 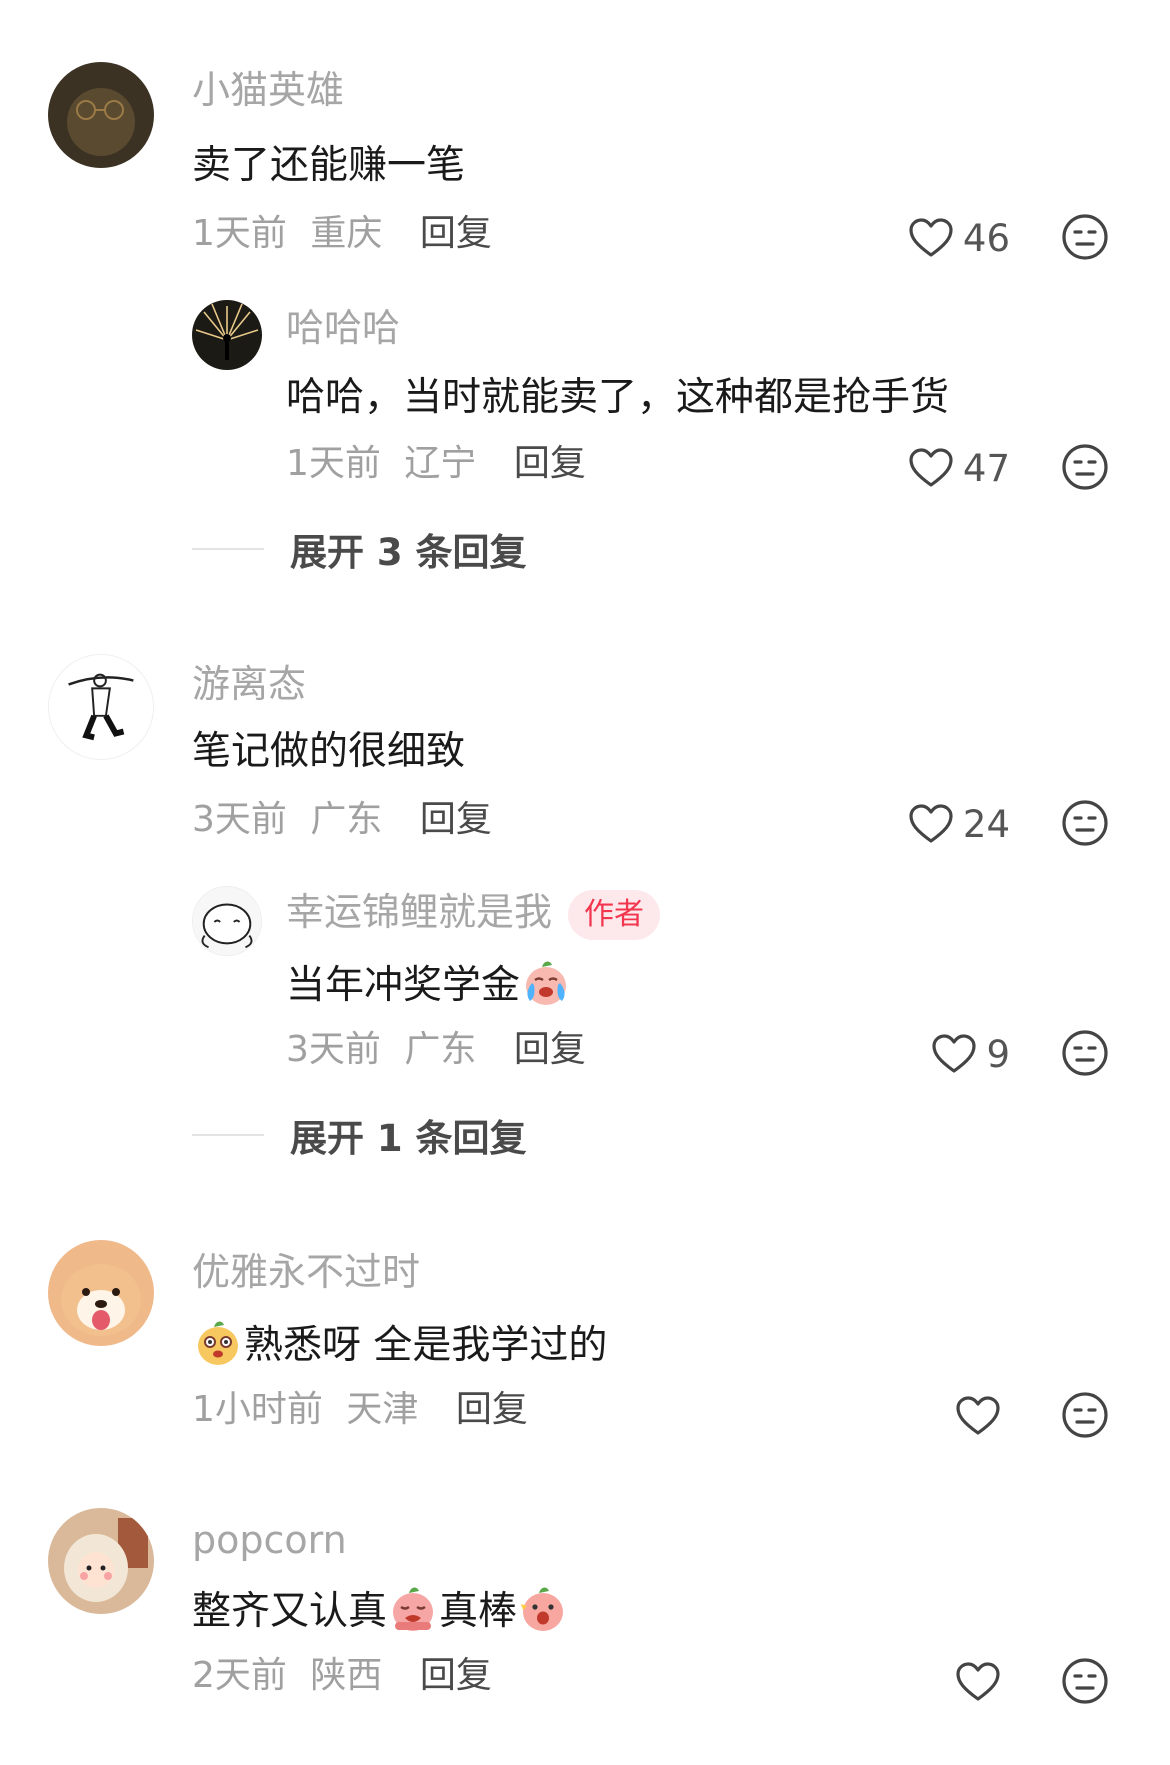 I want to click on like-button: 24, so click(x=950, y=824).